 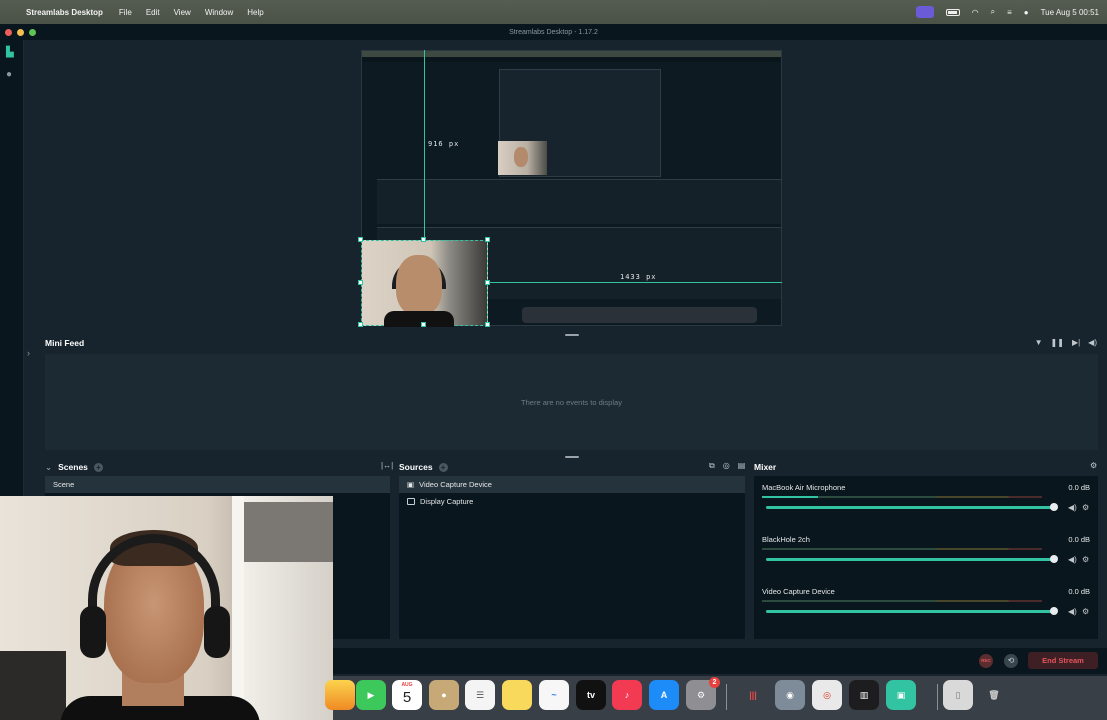 What do you see at coordinates (958, 695) in the screenshot?
I see `document-icon: ▯` at bounding box center [958, 695].